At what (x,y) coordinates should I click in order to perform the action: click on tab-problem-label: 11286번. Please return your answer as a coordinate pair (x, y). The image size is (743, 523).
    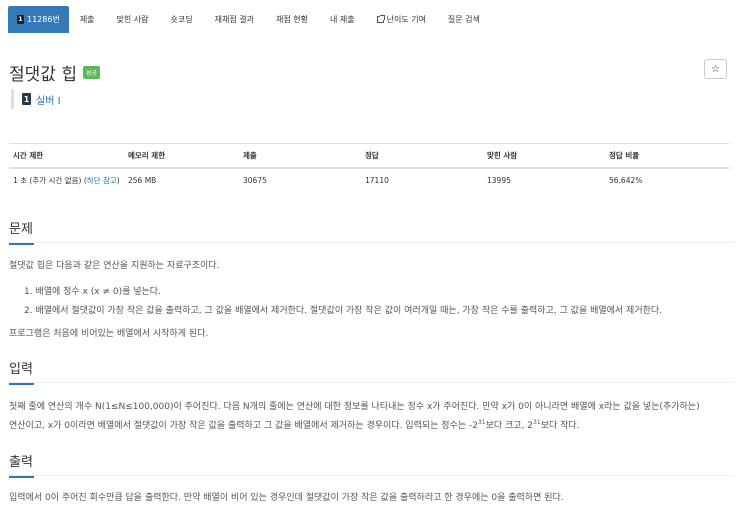
    Looking at the image, I should click on (43, 19).